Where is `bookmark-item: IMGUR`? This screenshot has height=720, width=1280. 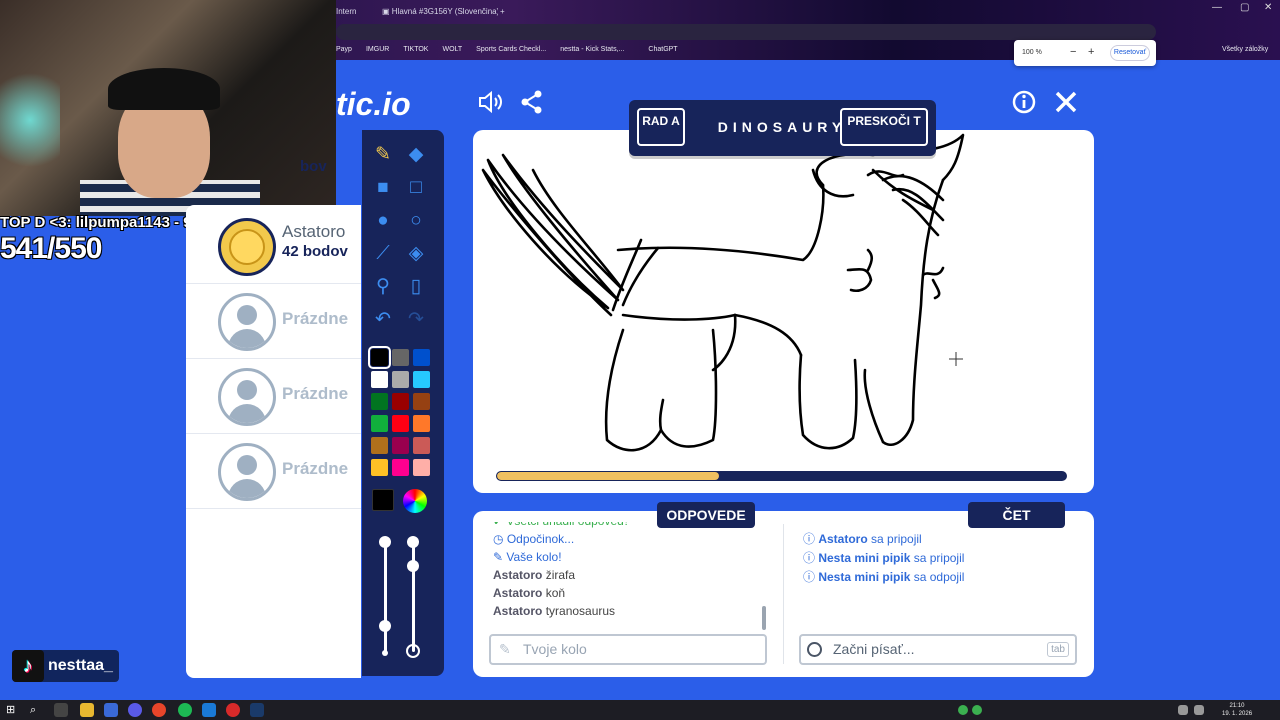
bookmark-item: IMGUR is located at coordinates (377, 50).